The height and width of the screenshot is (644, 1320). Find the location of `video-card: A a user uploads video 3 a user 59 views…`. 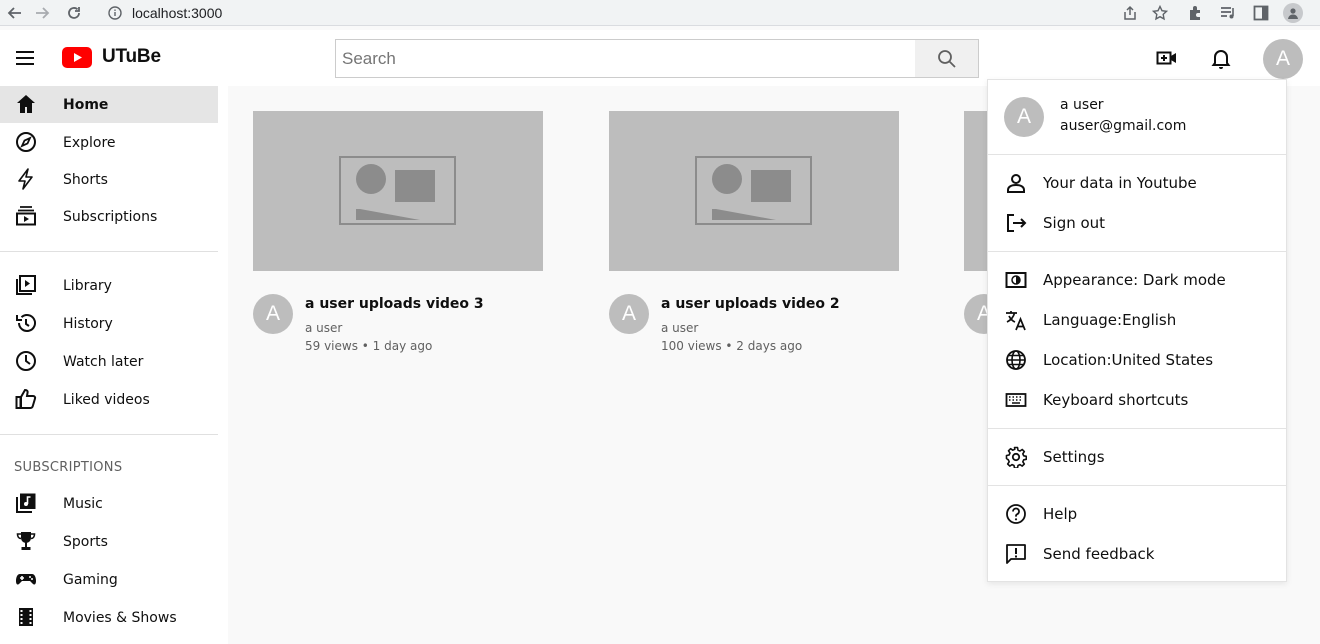

video-card: A a user uploads video 3 a user 59 views… is located at coordinates (398, 237).